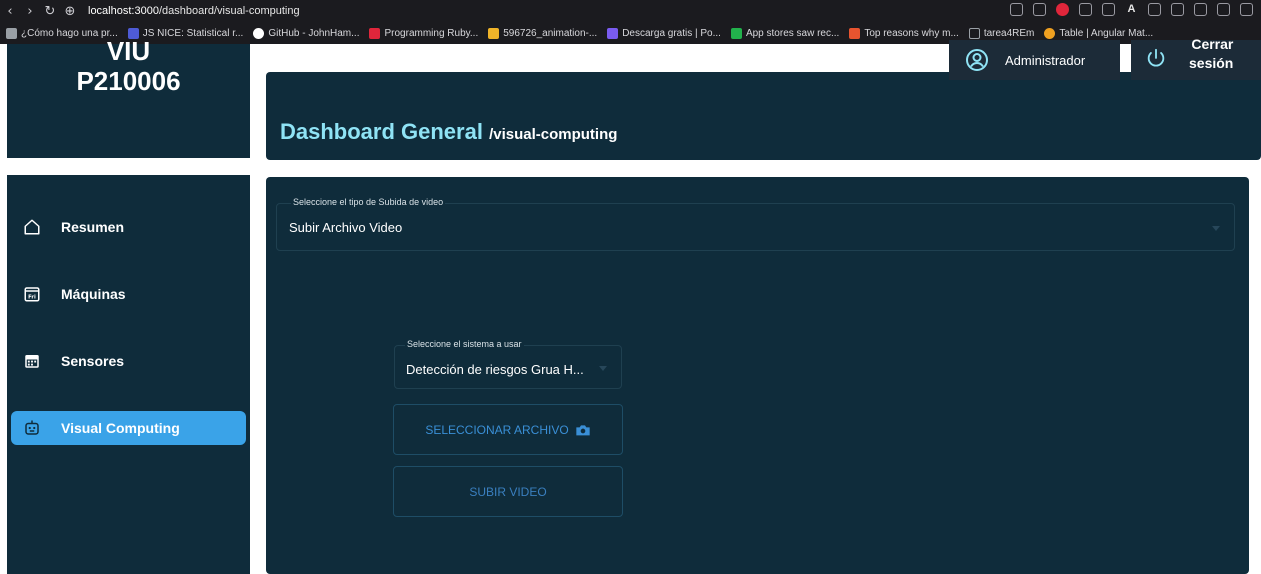  I want to click on logout-button: Cerrar sesión, so click(1196, 58).